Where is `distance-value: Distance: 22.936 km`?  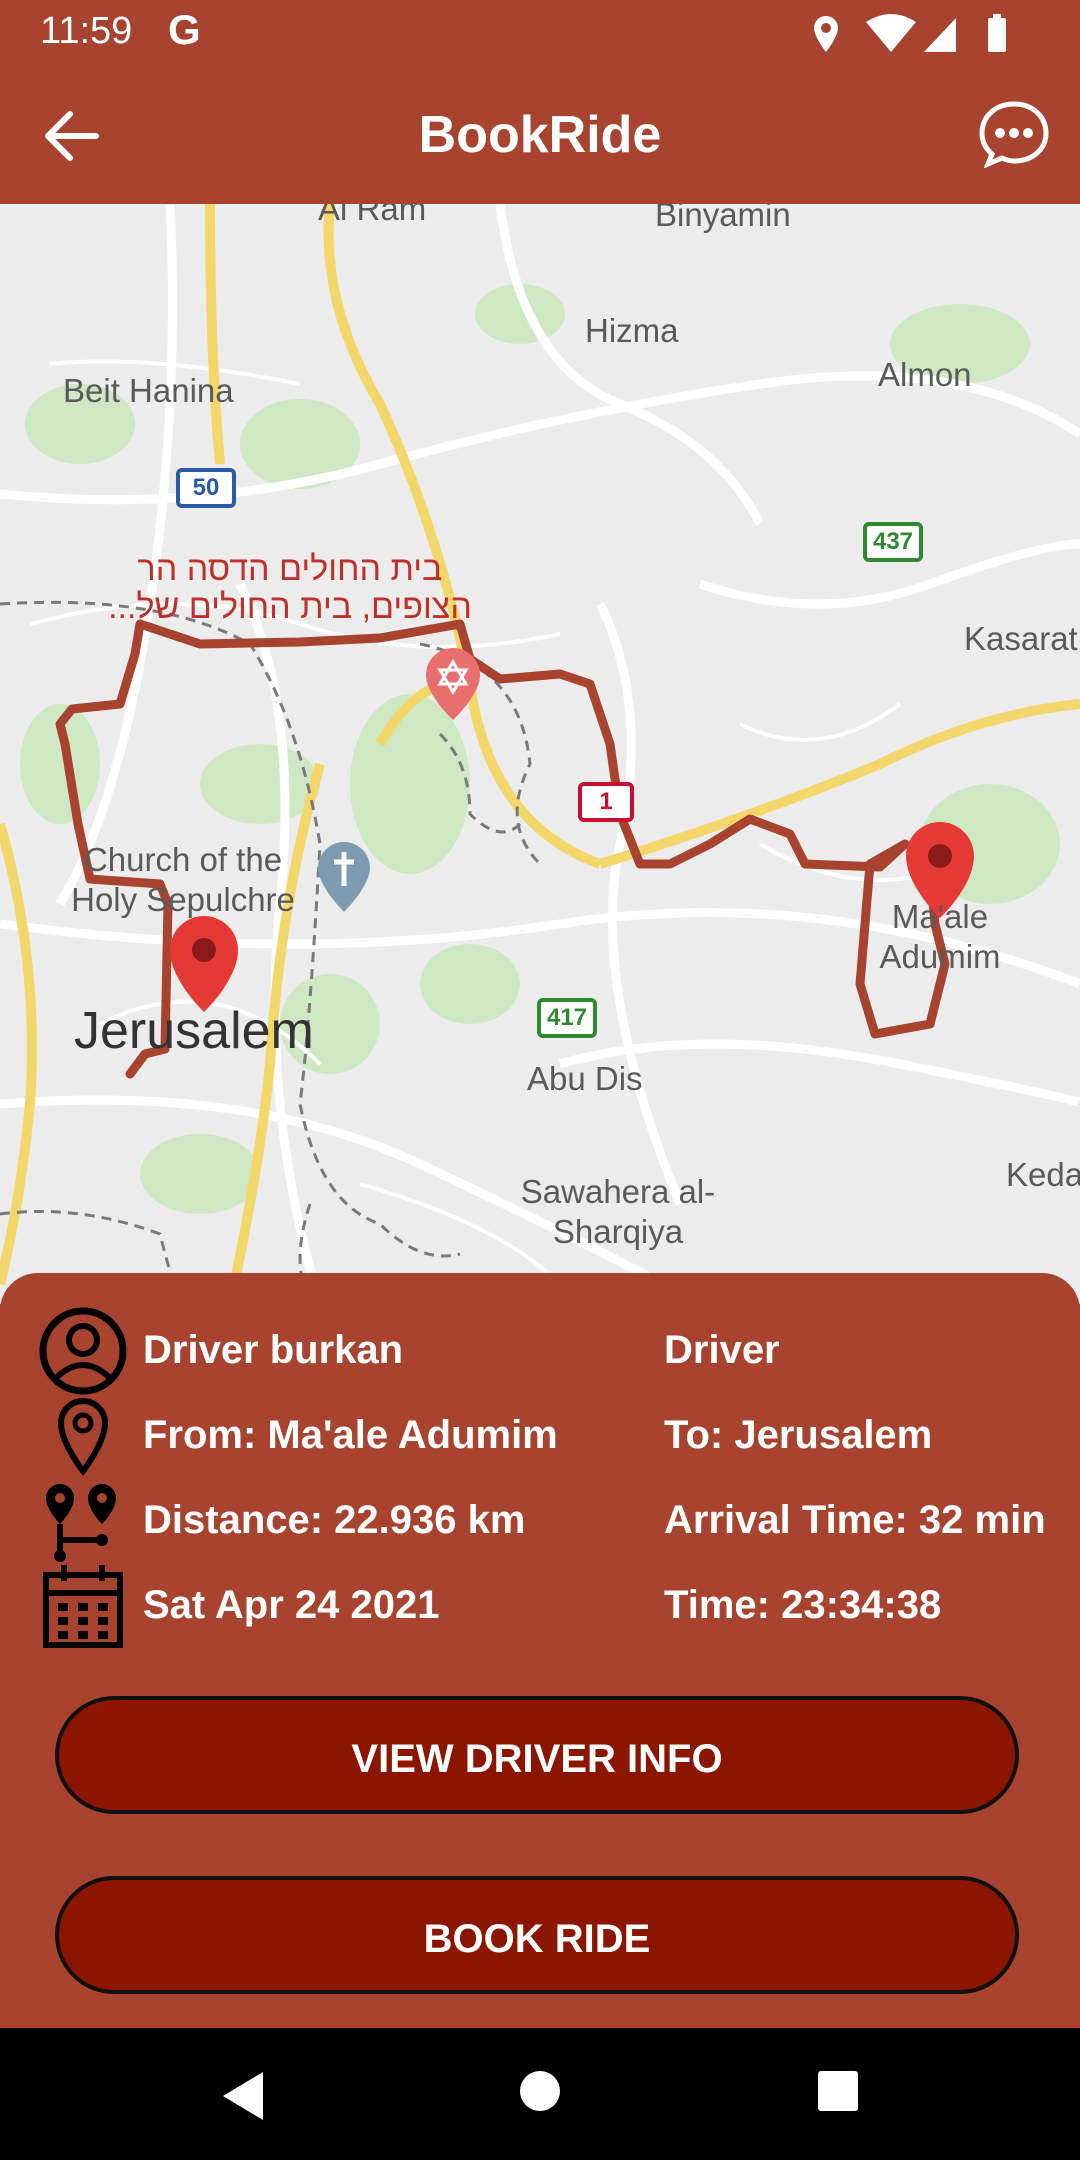
distance-value: Distance: 22.936 km is located at coordinates (334, 1520).